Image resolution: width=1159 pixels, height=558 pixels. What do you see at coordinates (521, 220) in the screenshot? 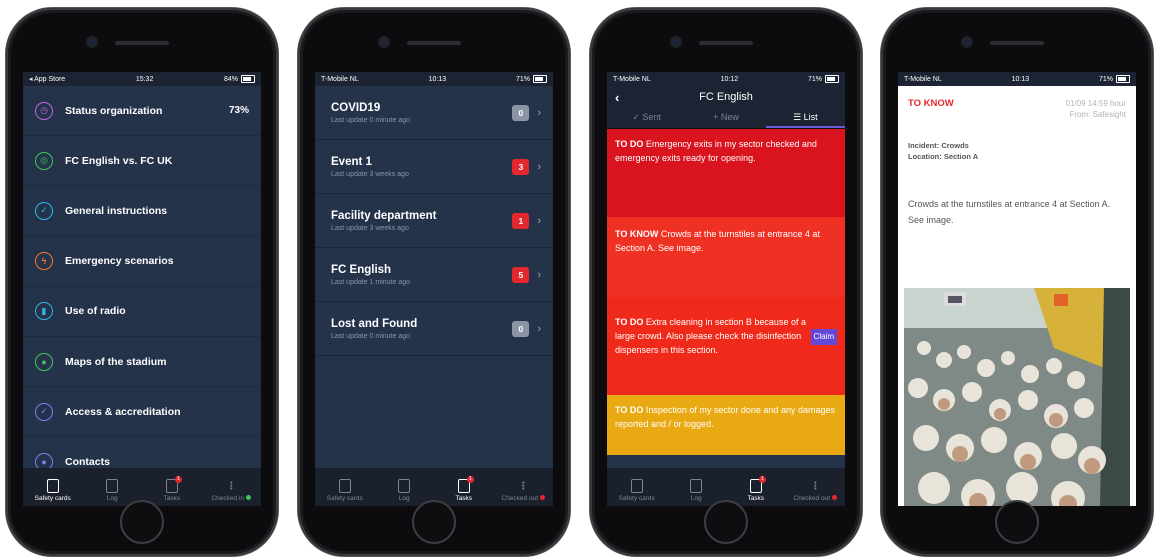
I see `unread-count-badge: 1` at bounding box center [521, 220].